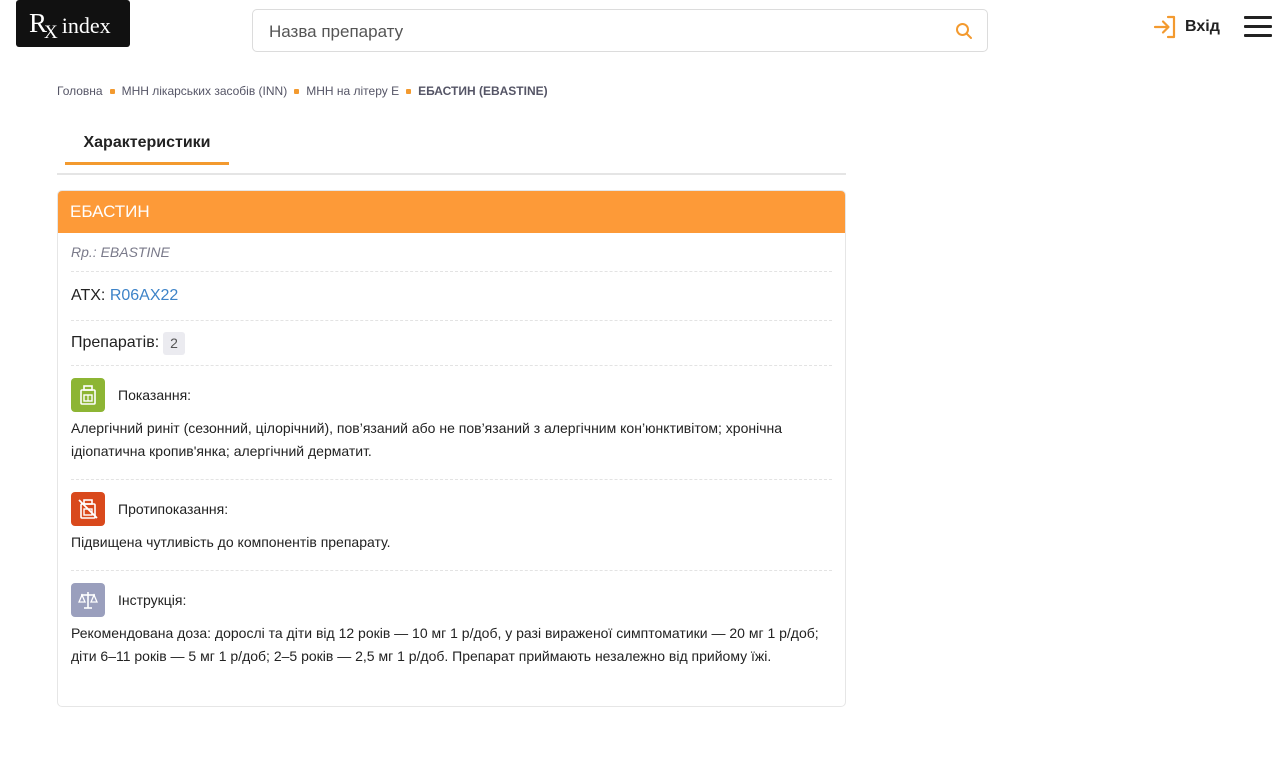 The width and height of the screenshot is (1280, 768). Describe the element at coordinates (451, 343) in the screenshot. I see `drugs-count-row: Препаратів: 2` at that location.